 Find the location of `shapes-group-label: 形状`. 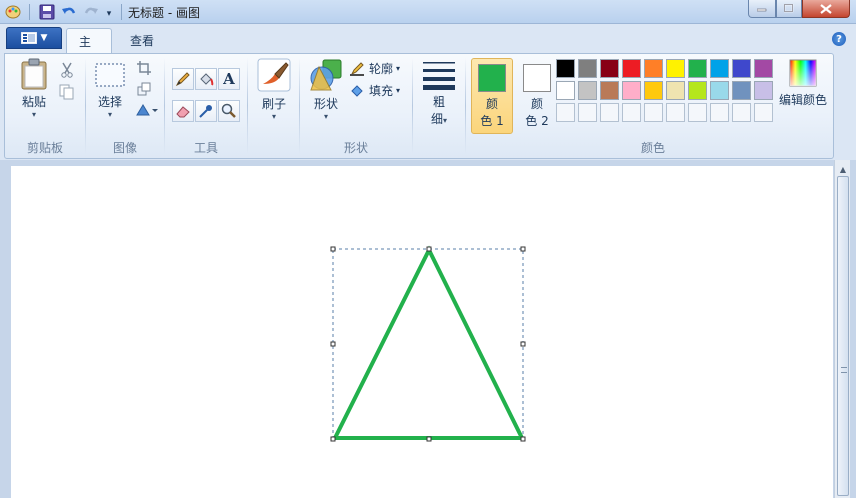

shapes-group-label: 形状 is located at coordinates (355, 148).